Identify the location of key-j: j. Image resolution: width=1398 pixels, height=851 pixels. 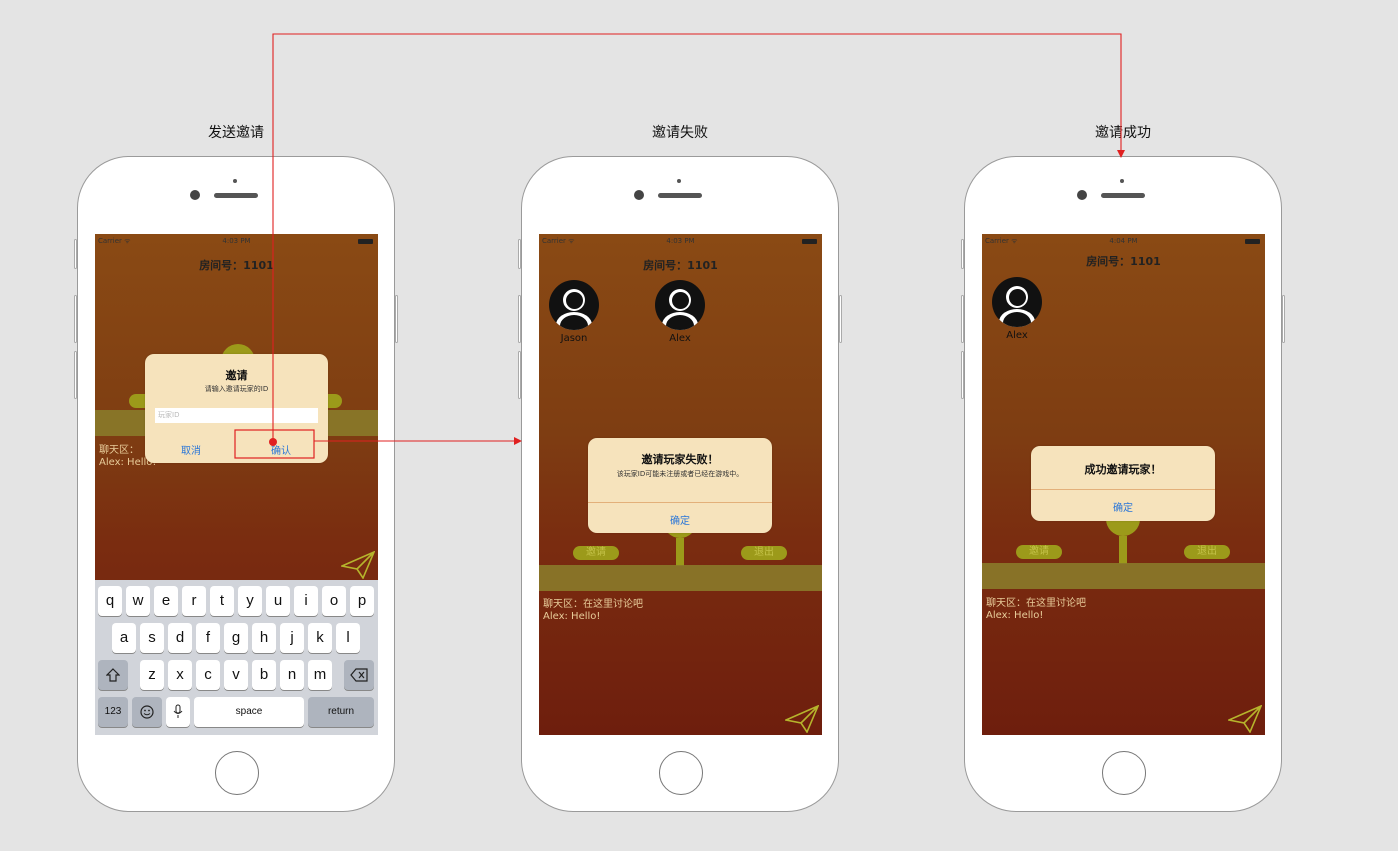
(292, 638).